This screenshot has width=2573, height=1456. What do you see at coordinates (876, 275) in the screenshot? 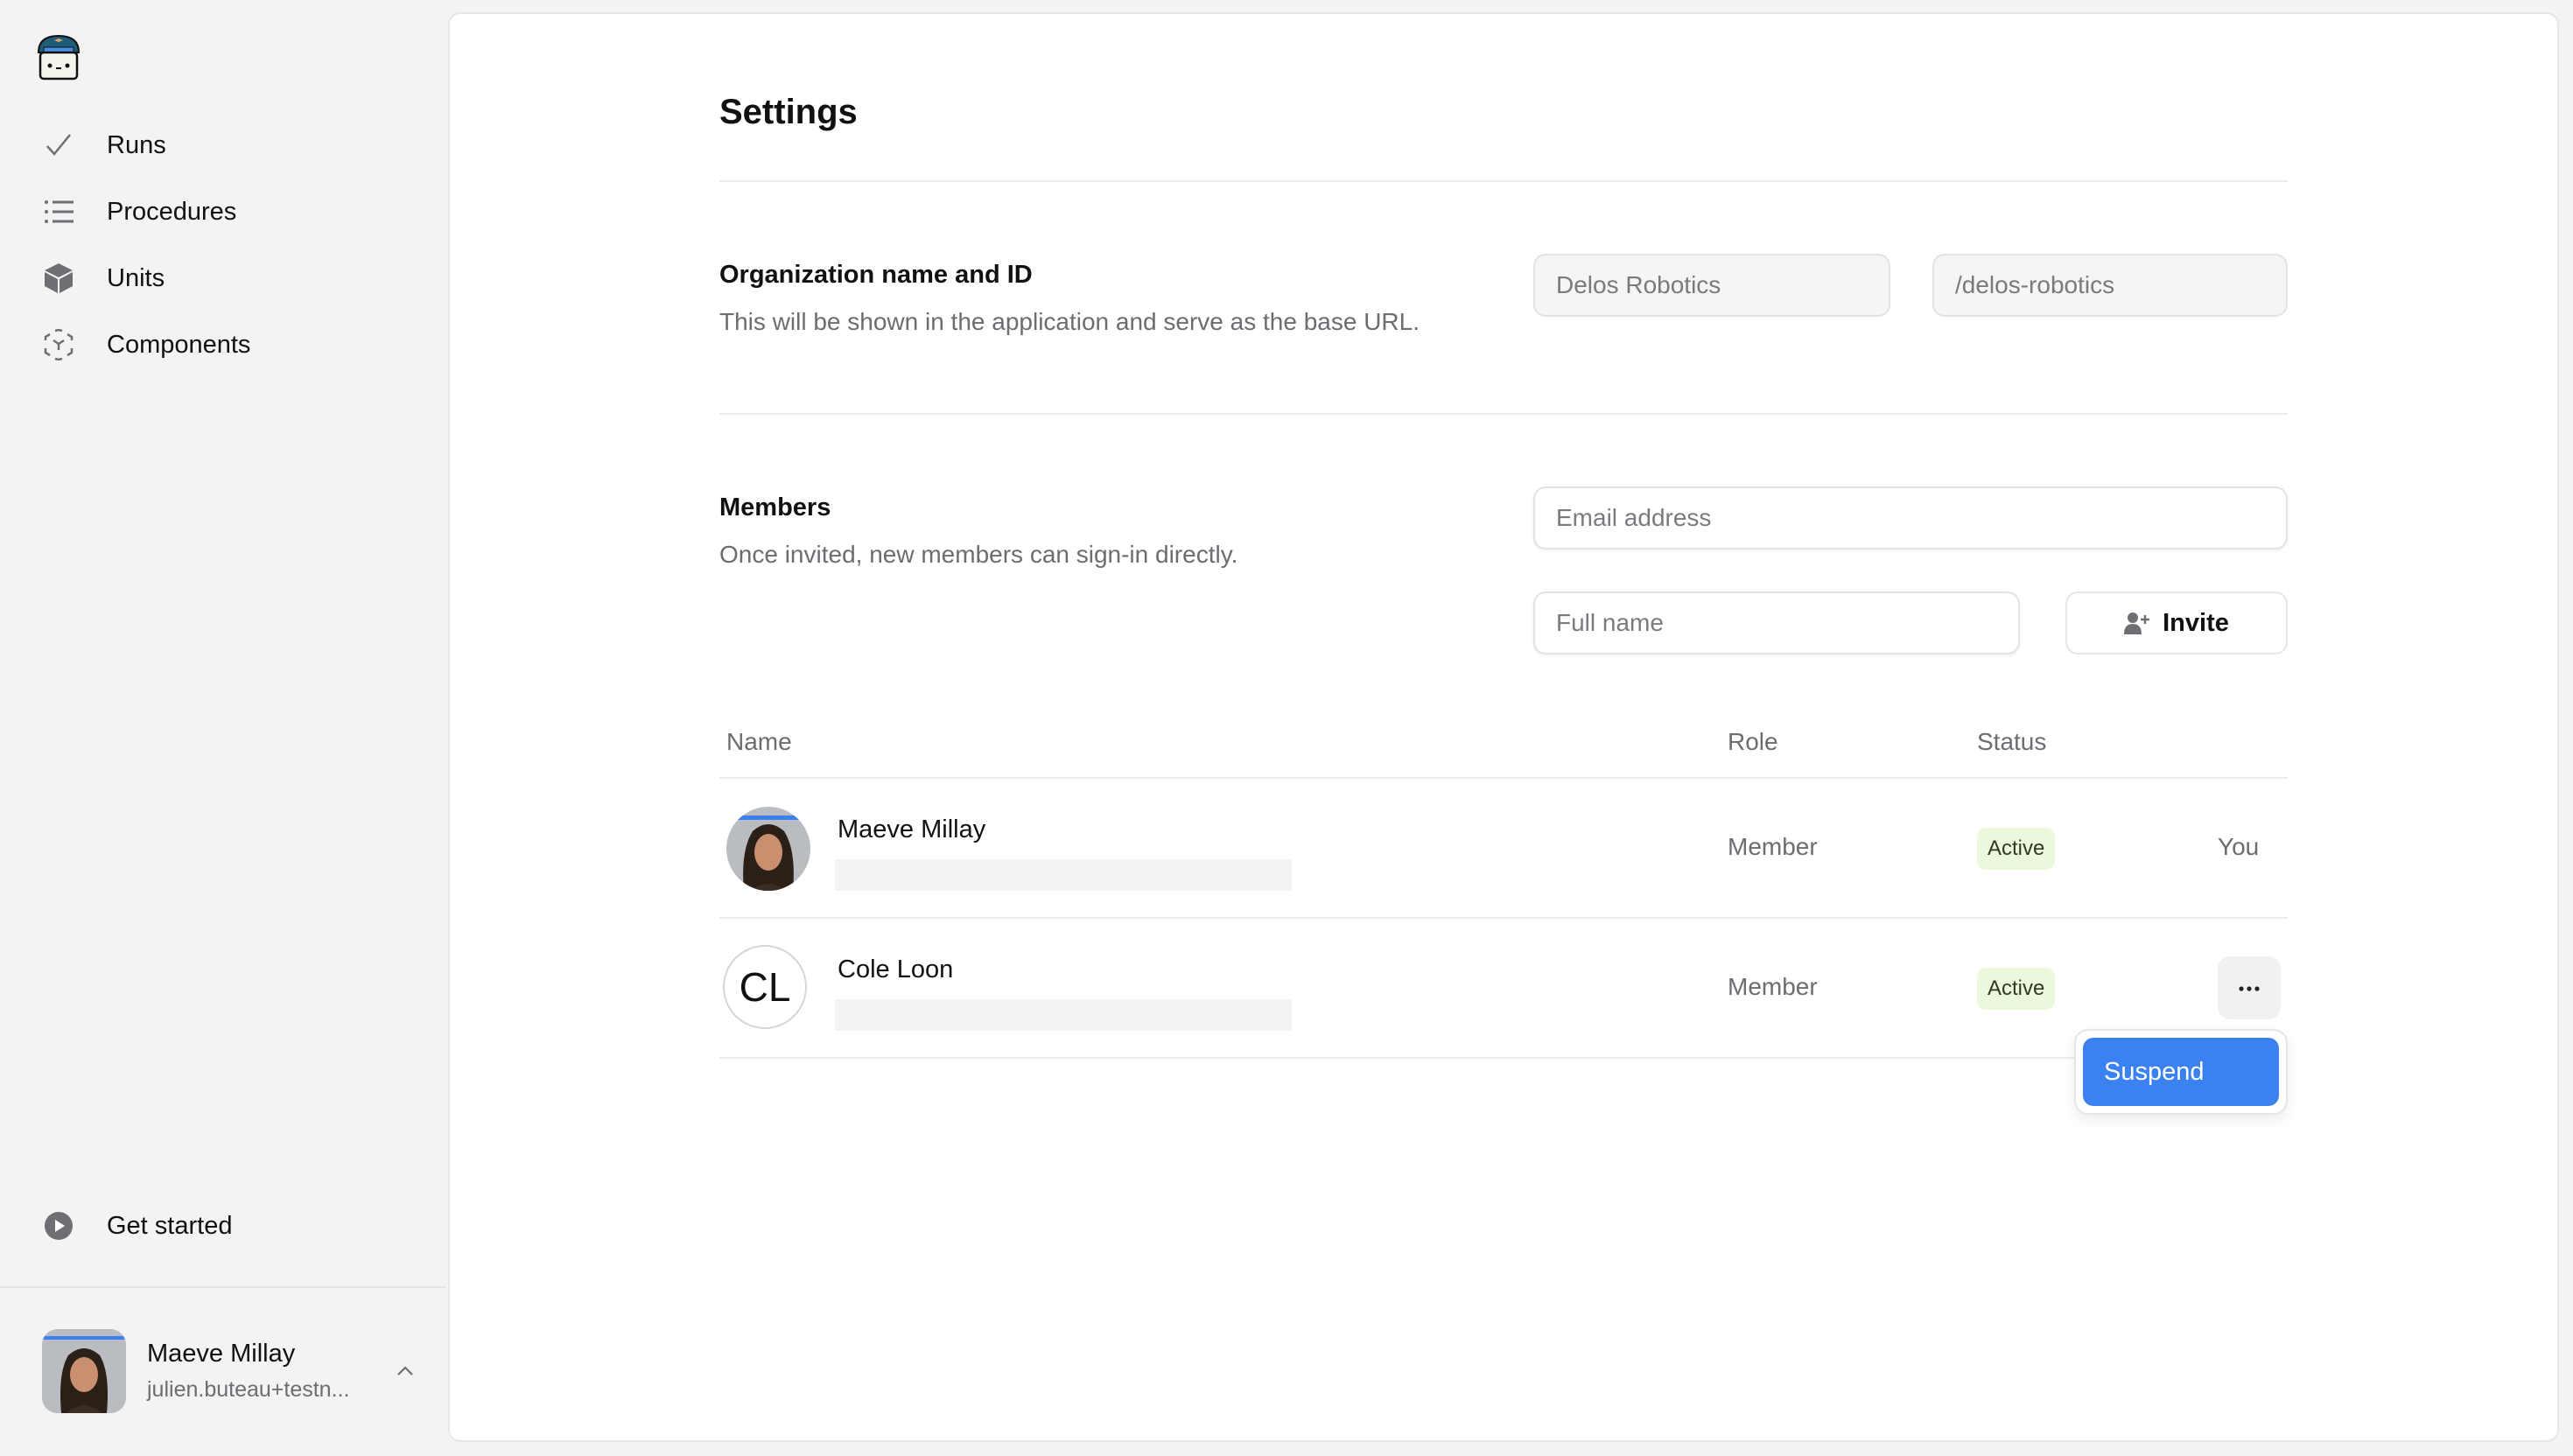
I see `org-section-title: Organization name and ID` at bounding box center [876, 275].